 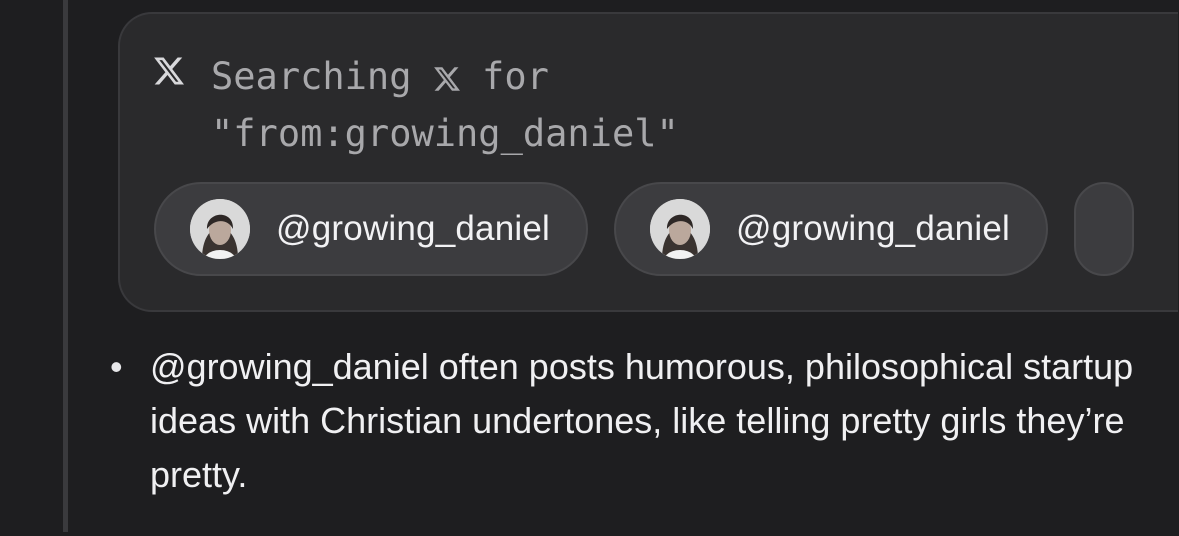 What do you see at coordinates (65, 266) in the screenshot?
I see `thread-divider` at bounding box center [65, 266].